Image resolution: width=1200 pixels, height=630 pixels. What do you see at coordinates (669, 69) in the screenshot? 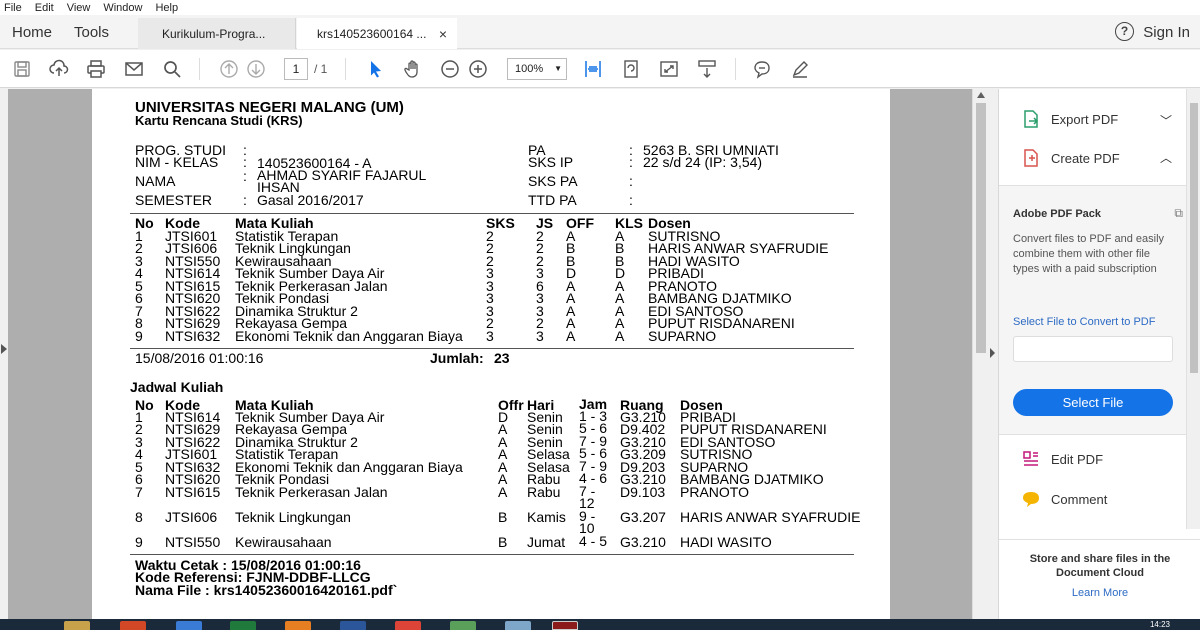
I see `full-screen-icon` at bounding box center [669, 69].